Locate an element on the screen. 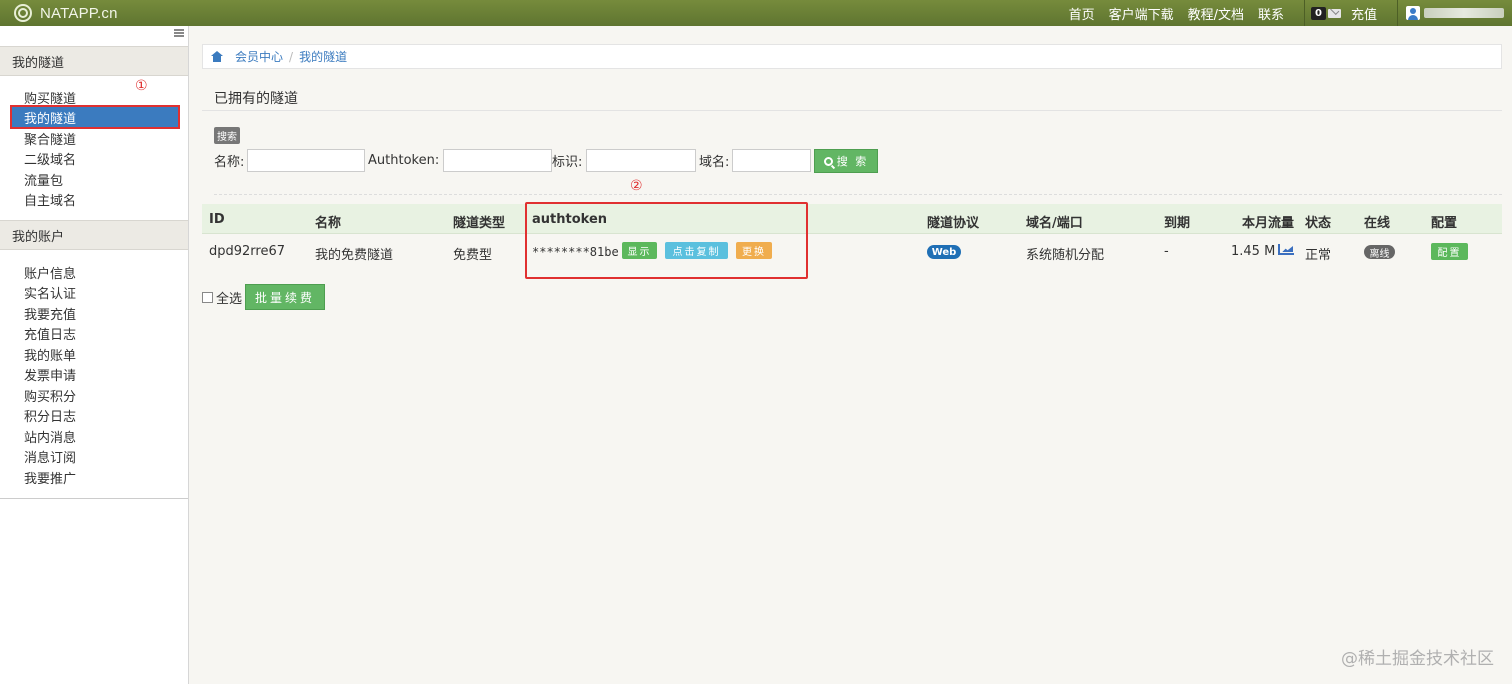 This screenshot has height=684, width=1512. name-label: 名称: is located at coordinates (229, 162).